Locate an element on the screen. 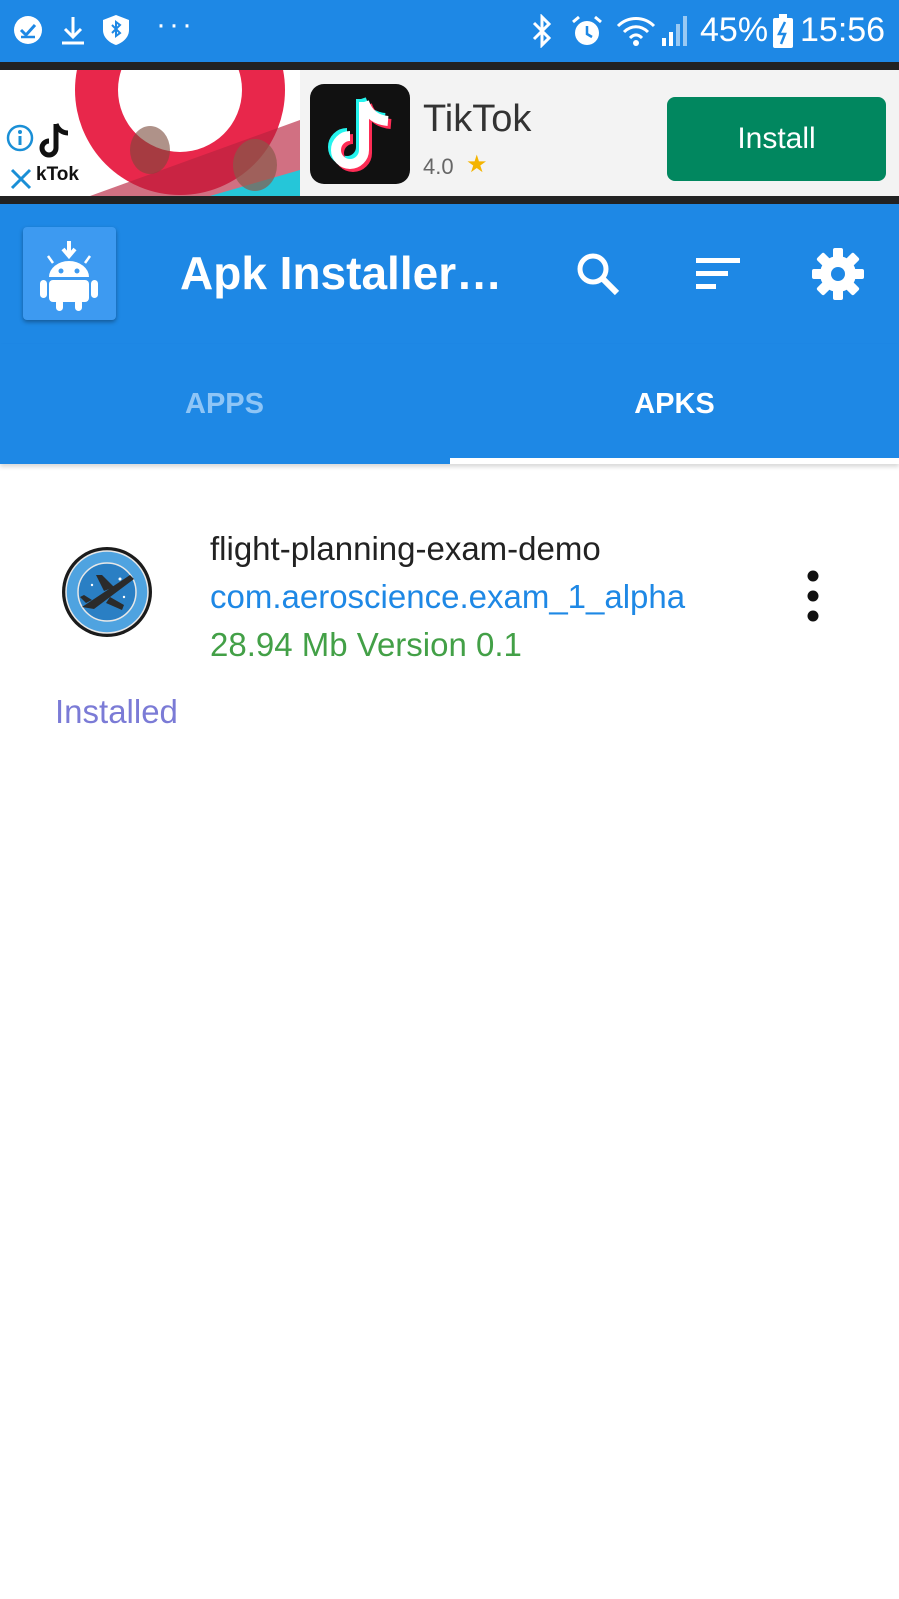  battery-percent: 45% is located at coordinates (734, 30).